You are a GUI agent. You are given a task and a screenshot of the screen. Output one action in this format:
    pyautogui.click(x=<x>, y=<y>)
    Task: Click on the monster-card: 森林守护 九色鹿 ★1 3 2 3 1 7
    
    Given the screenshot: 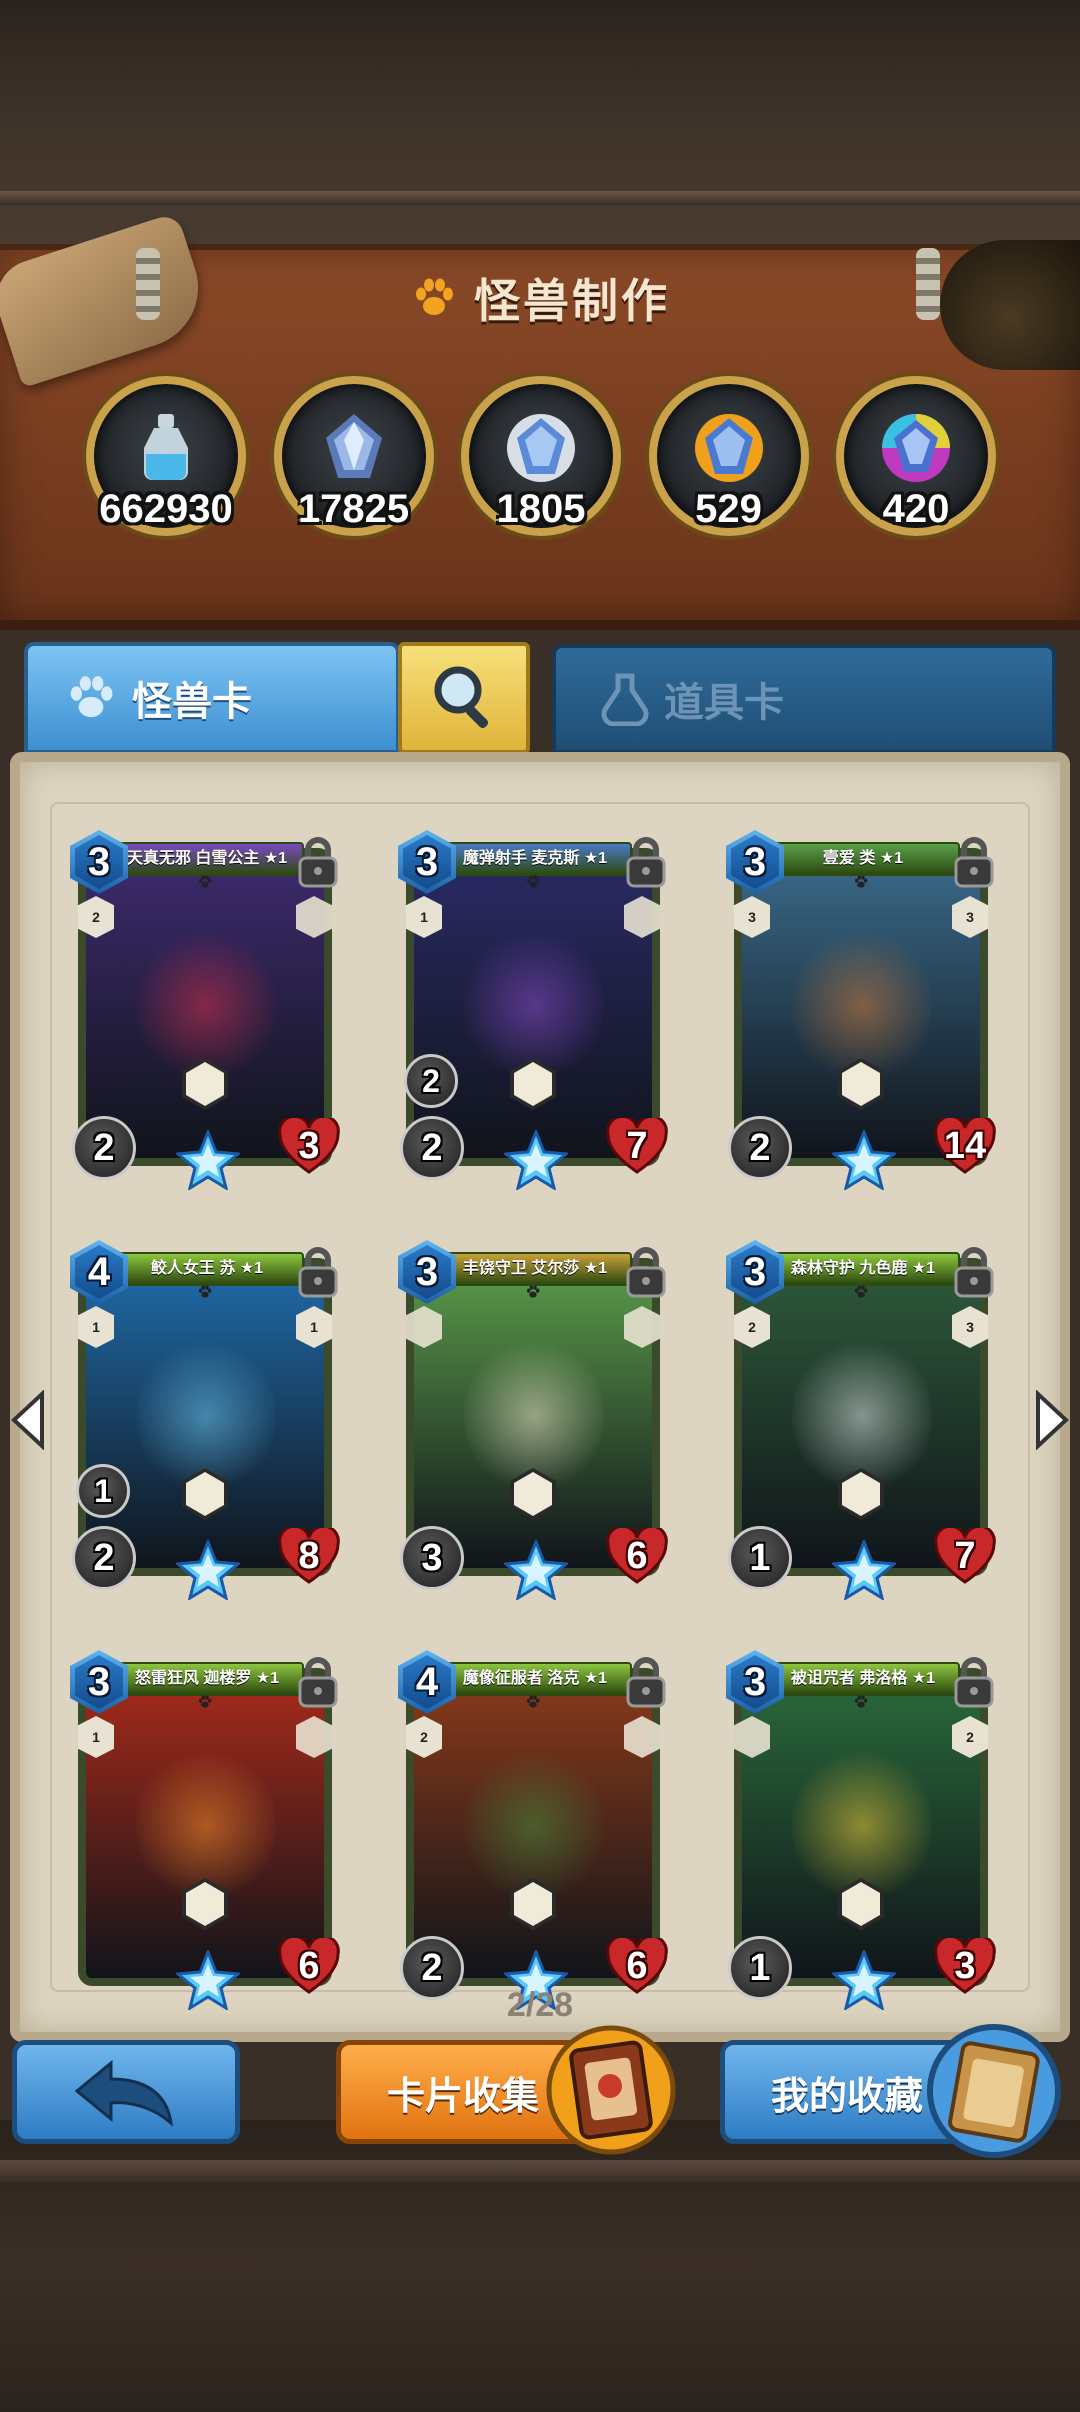 What is the action you would take?
    pyautogui.click(x=861, y=1420)
    